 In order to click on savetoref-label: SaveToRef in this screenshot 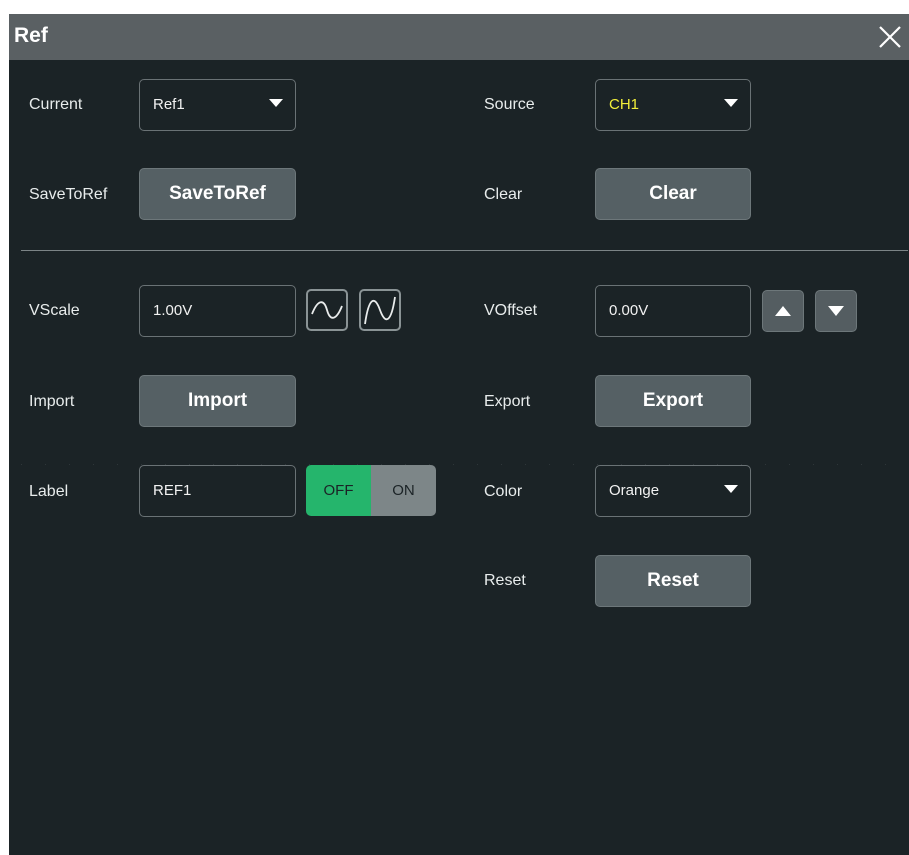, I will do `click(68, 194)`.